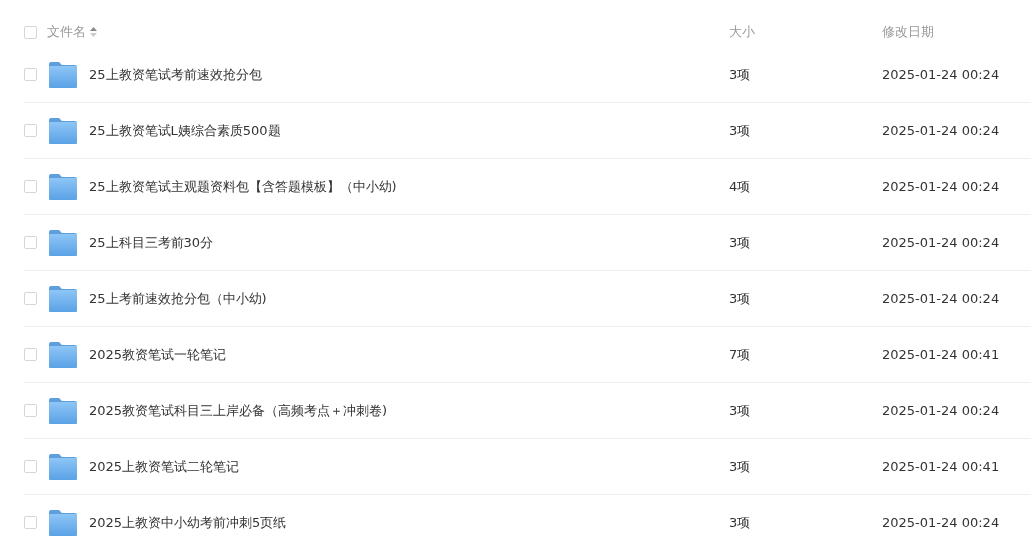 This screenshot has height=549, width=1031. Describe the element at coordinates (409, 298) in the screenshot. I see `file-name: 25上考前速效抢分包（中小幼)` at that location.